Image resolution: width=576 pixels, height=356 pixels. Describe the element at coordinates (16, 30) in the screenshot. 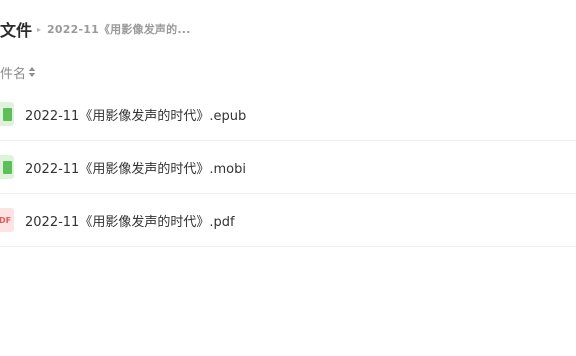

I see `page-title: 文件` at that location.